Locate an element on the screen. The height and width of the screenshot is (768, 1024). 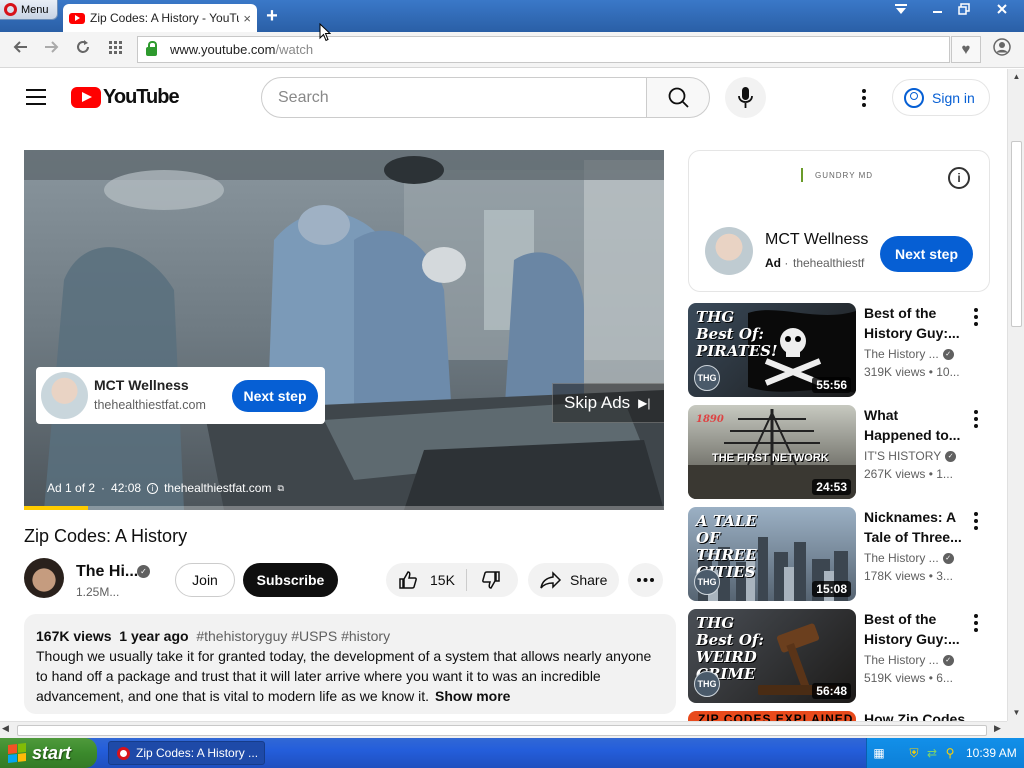
player-progress-bar is located at coordinates (344, 508).